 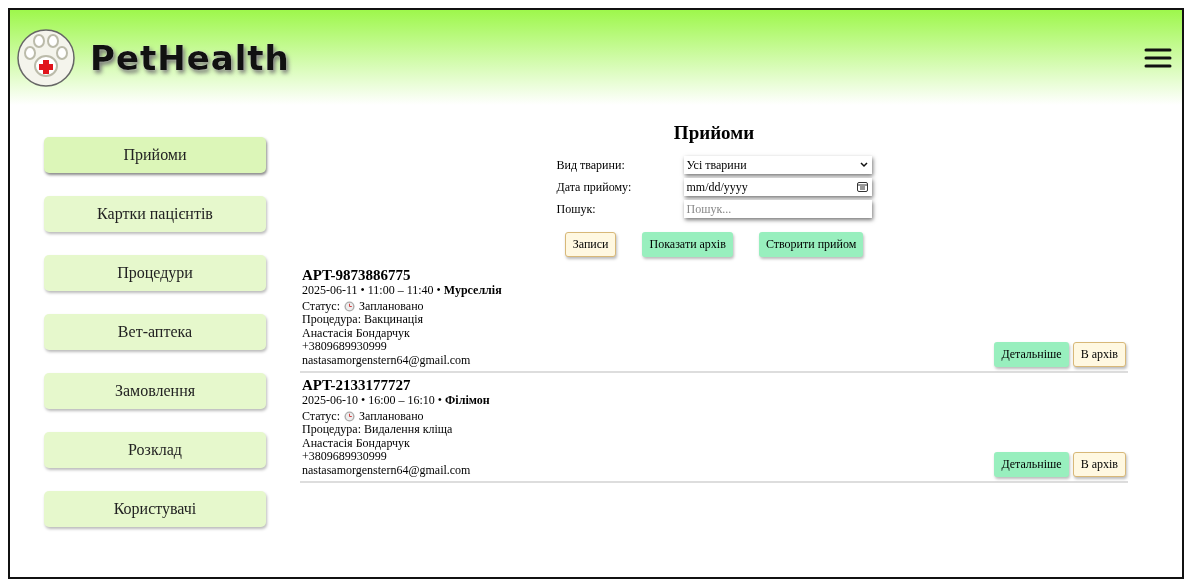 I want to click on filter-label: Пошук:, so click(x=576, y=209).